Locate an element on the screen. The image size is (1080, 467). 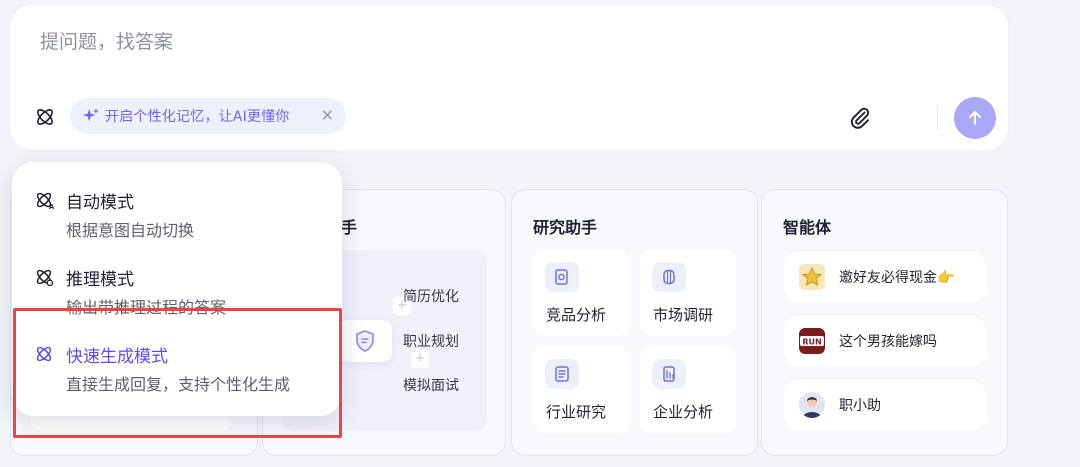
resume-item: 简历优化 is located at coordinates (431, 296).